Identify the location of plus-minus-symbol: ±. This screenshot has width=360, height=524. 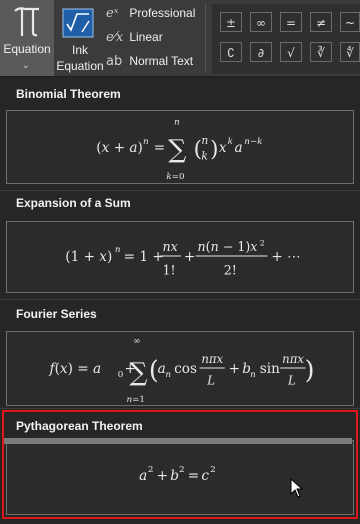
(231, 22).